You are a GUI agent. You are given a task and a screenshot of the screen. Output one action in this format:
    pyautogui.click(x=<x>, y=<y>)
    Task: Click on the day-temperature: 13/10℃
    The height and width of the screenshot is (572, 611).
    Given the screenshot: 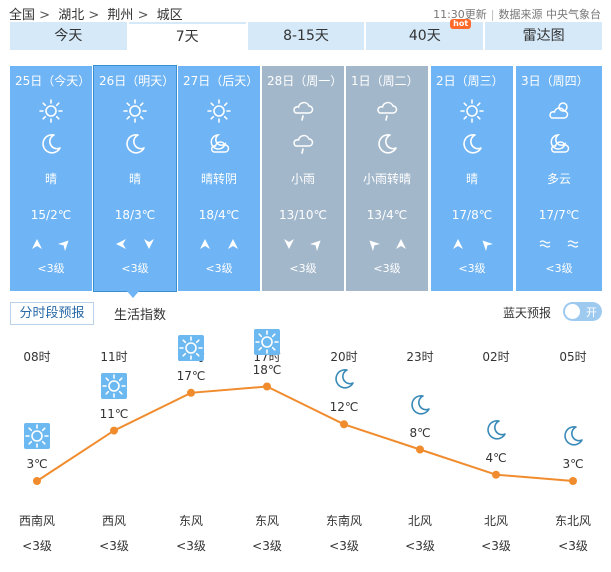 What is the action you would take?
    pyautogui.click(x=303, y=215)
    